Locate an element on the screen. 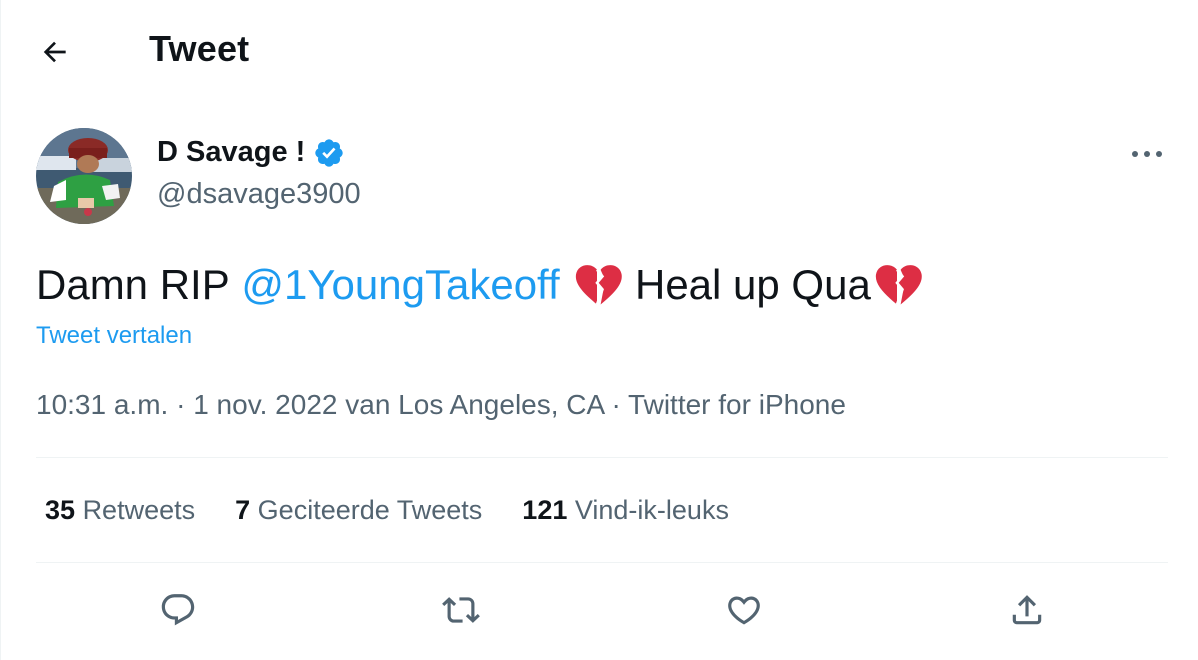  quote-tweets-stat: 7 Geciteerde Tweets is located at coordinates (358, 510).